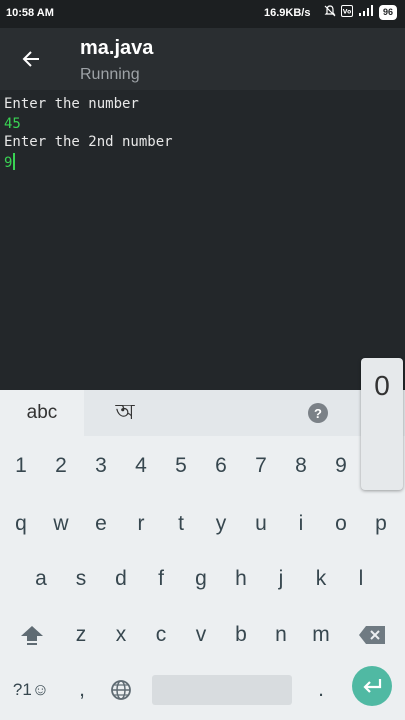 This screenshot has height=720, width=405. What do you see at coordinates (261, 524) in the screenshot?
I see `key-u: u` at bounding box center [261, 524].